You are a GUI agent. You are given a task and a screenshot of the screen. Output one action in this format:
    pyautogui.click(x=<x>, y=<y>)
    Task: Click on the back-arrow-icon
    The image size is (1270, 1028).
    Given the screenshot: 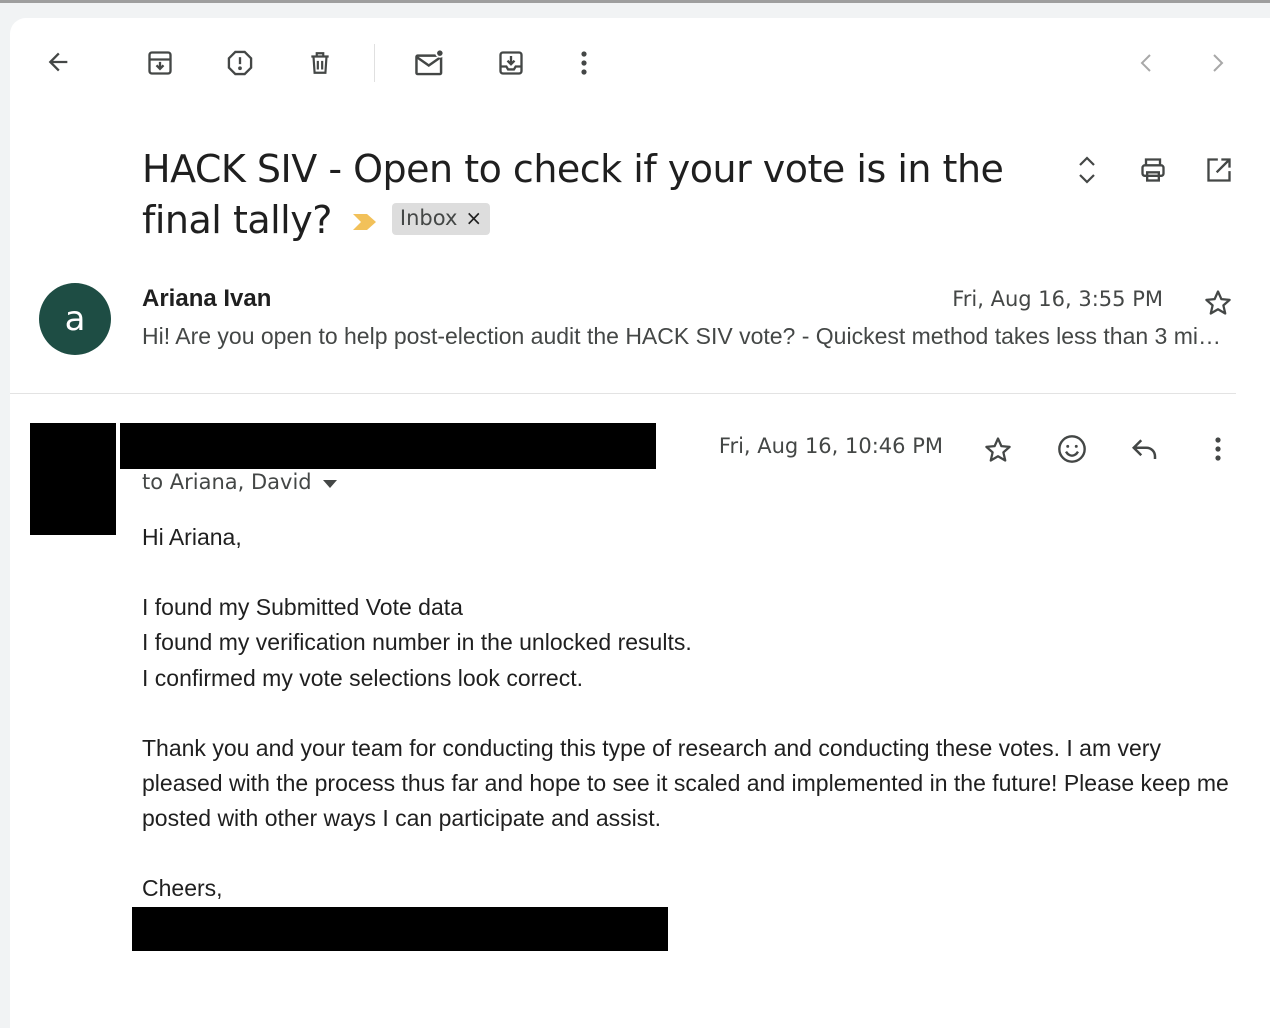 What is the action you would take?
    pyautogui.click(x=58, y=62)
    